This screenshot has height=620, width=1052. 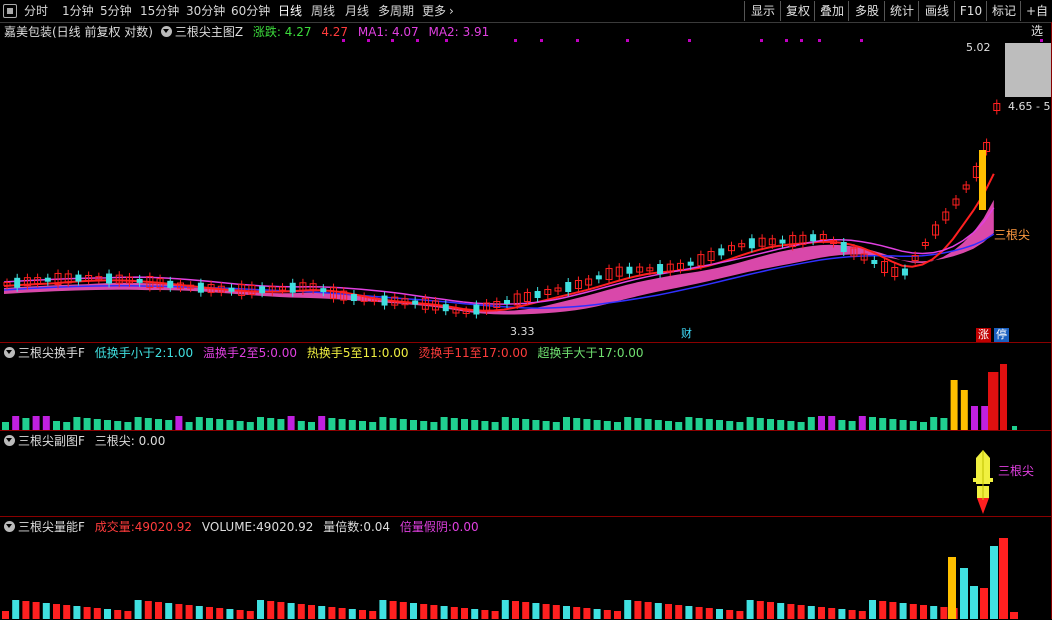 I want to click on stats-button: 统计, so click(x=901, y=11).